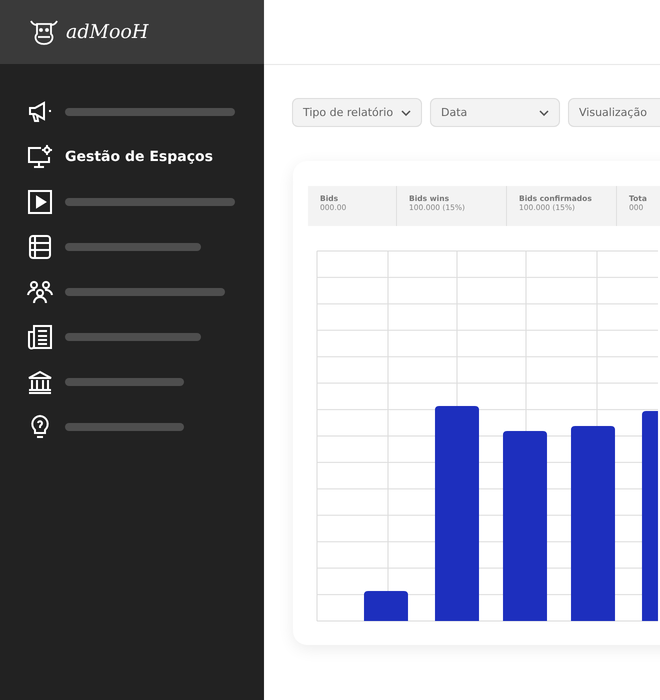 This screenshot has height=700, width=660. Describe the element at coordinates (139, 156) in the screenshot. I see `nav-item: Gestão de Espaços` at that location.